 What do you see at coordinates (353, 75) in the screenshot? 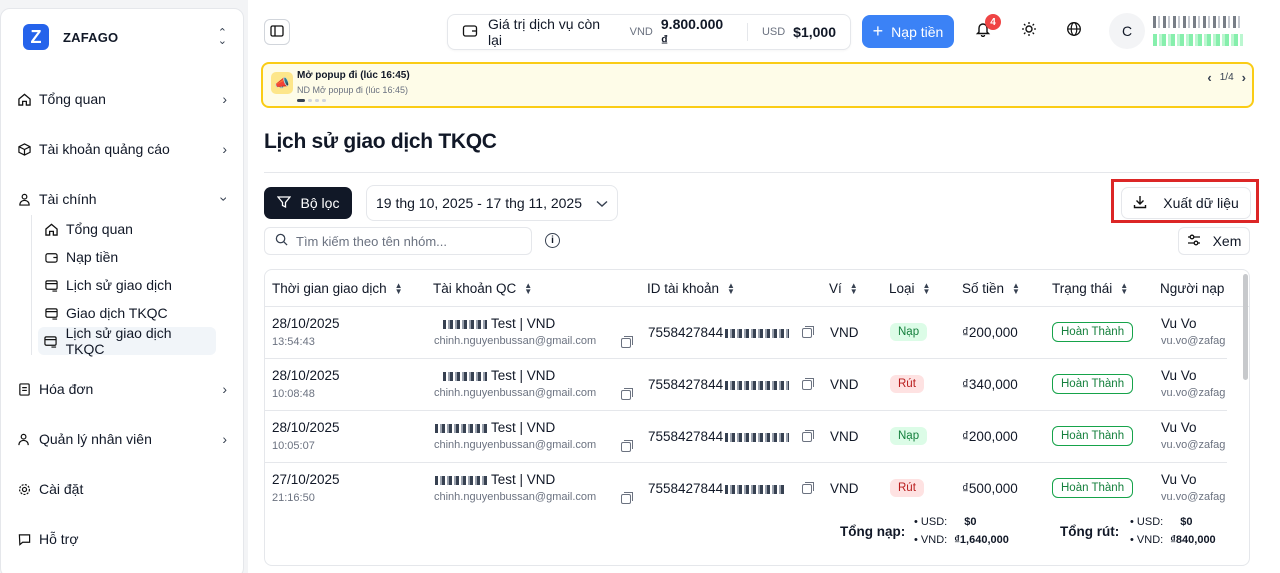
I see `announcement-title: Mở popup đi (lúc 16:45)` at bounding box center [353, 75].